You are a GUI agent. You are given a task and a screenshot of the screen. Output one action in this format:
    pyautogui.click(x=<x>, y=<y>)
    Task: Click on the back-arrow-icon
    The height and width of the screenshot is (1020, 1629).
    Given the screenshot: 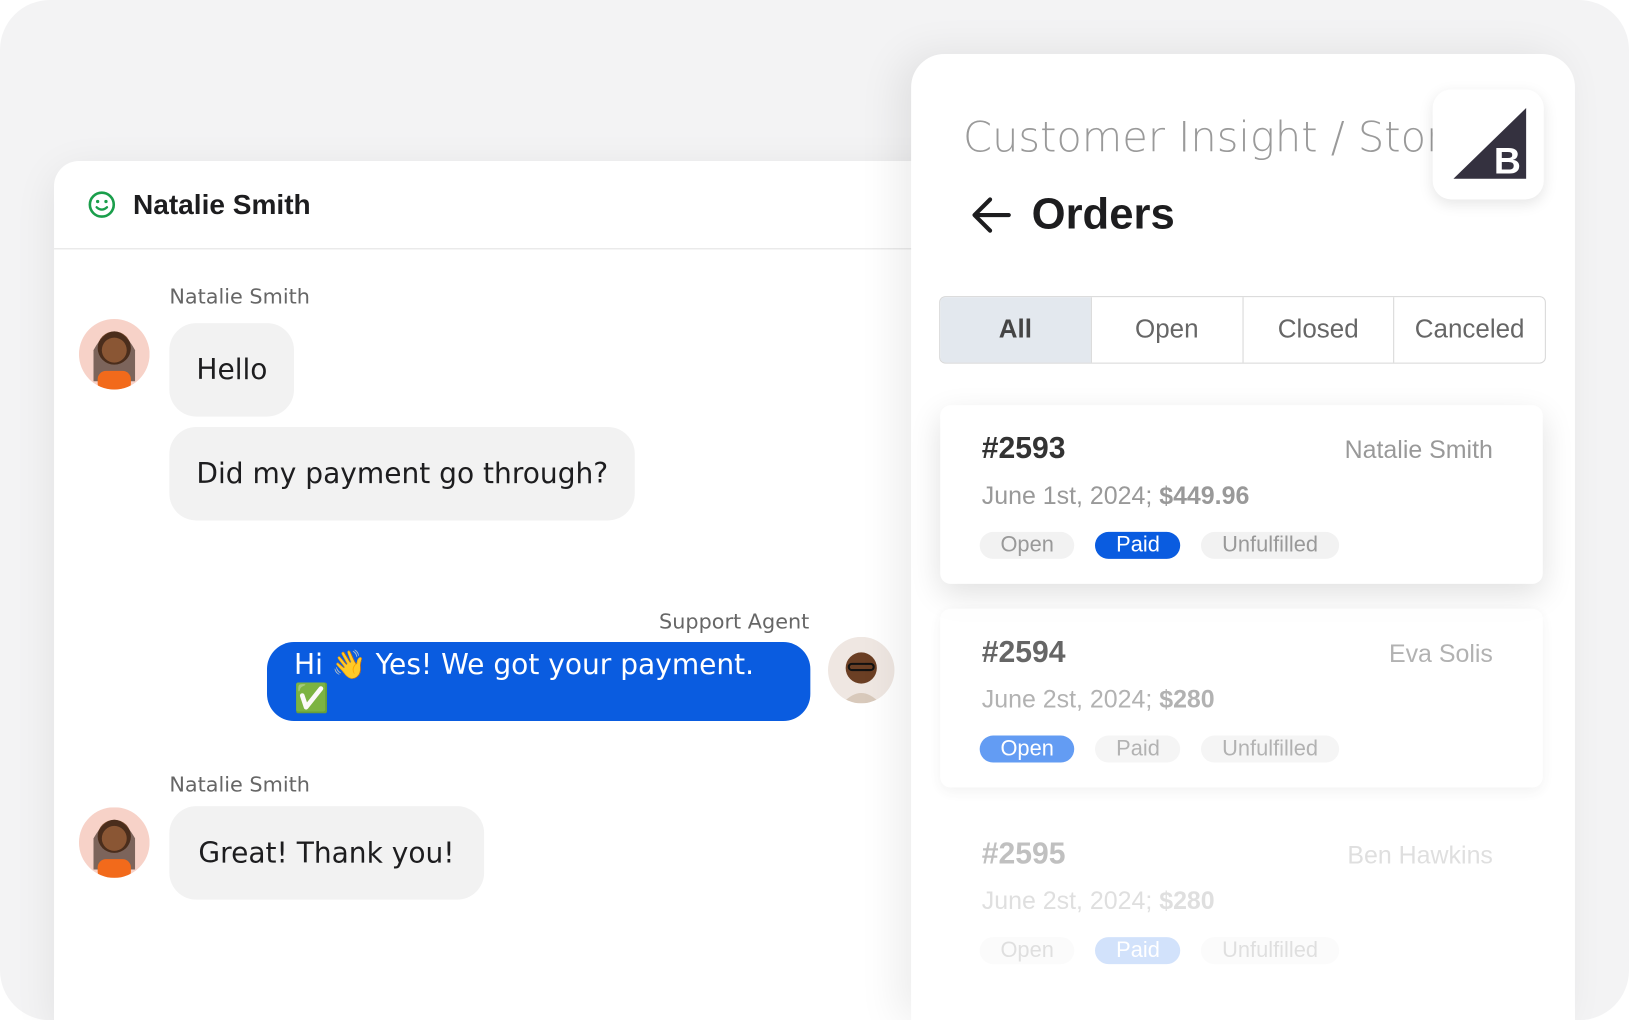 What is the action you would take?
    pyautogui.click(x=991, y=215)
    